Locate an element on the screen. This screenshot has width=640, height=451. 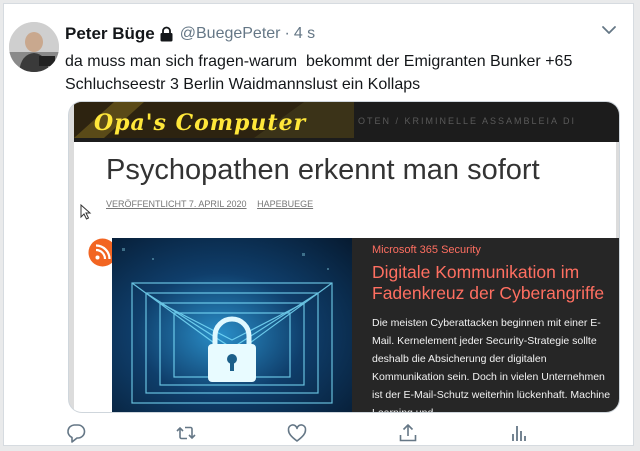
avatar is located at coordinates (34, 47).